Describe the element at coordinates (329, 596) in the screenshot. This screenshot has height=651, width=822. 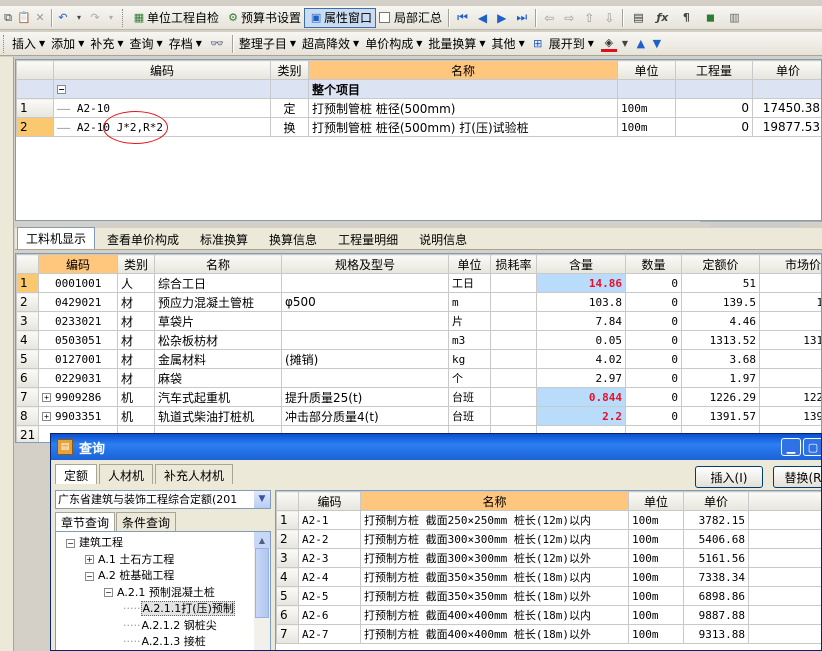
I see `quota-code: A2-5` at that location.